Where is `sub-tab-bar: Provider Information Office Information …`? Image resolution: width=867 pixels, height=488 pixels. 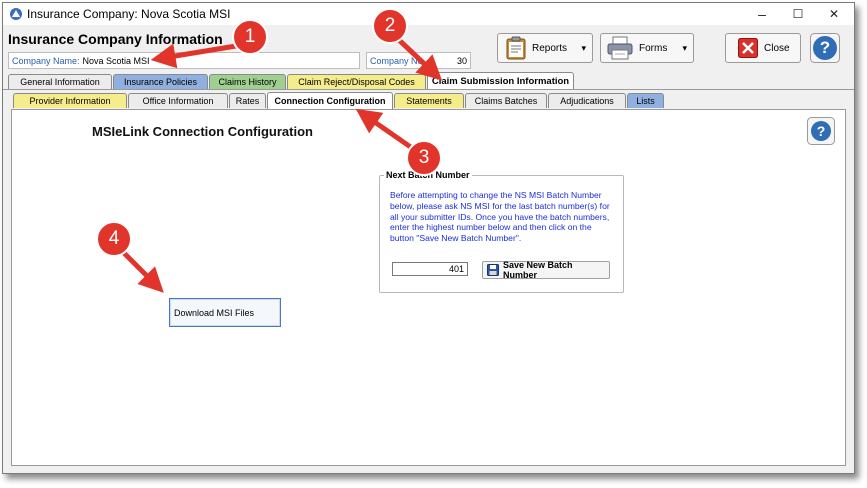
sub-tab-bar: Provider Information Office Information … is located at coordinates (428, 101).